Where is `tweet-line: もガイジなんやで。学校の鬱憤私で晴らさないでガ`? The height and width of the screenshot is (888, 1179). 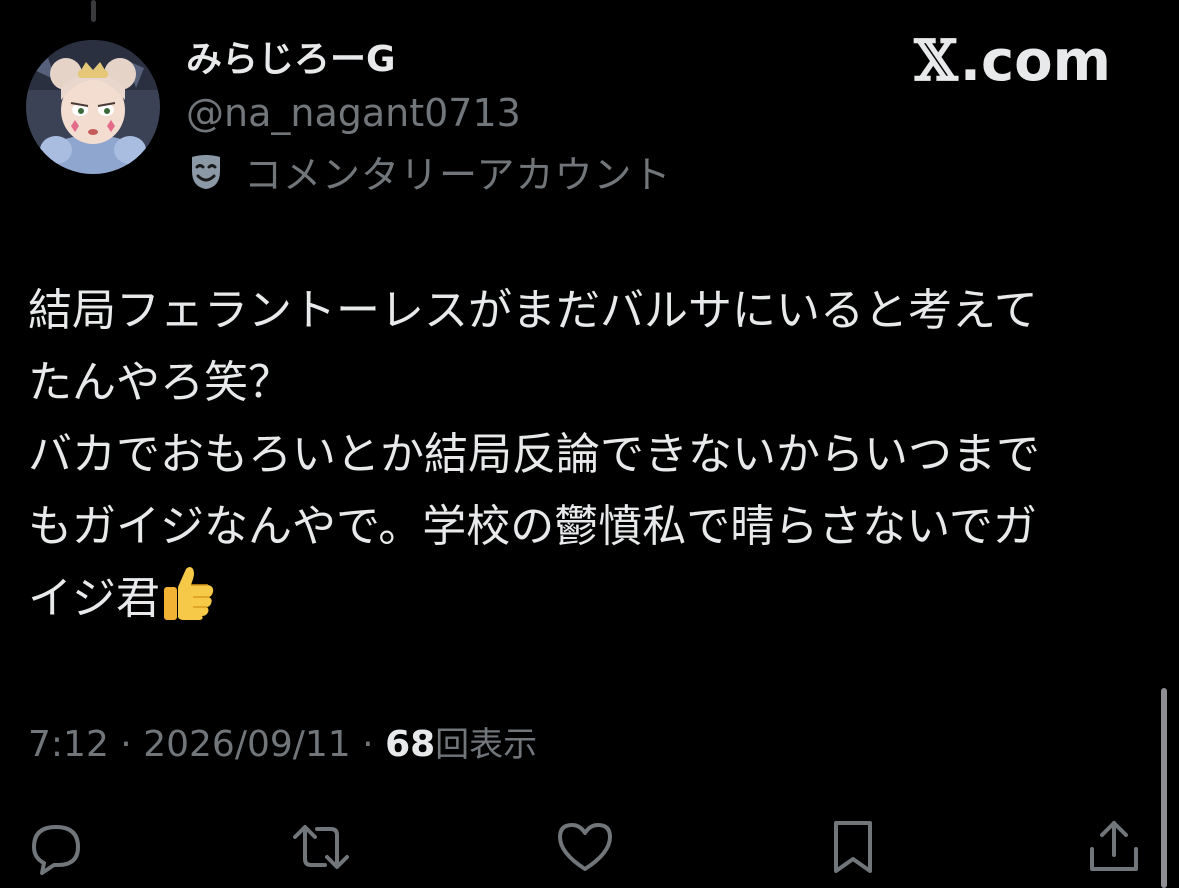 tweet-line: もガイジなんやで。学校の鬱憤私で晴らさないでガ is located at coordinates (532, 526).